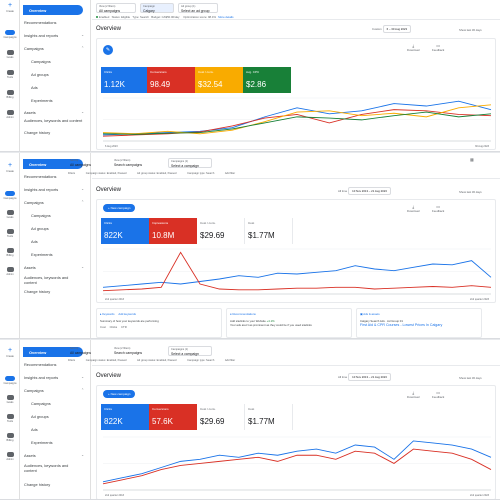  Describe the element at coordinates (53, 10) in the screenshot. I see `nav-overview: Overview` at that location.